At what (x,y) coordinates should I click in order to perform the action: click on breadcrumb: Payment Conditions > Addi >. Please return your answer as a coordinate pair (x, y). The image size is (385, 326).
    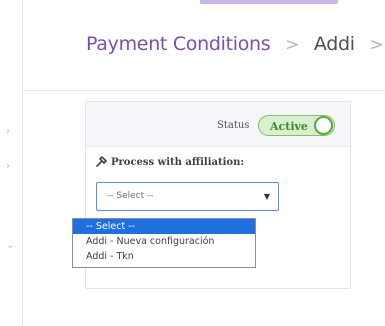
    Looking at the image, I should click on (235, 44).